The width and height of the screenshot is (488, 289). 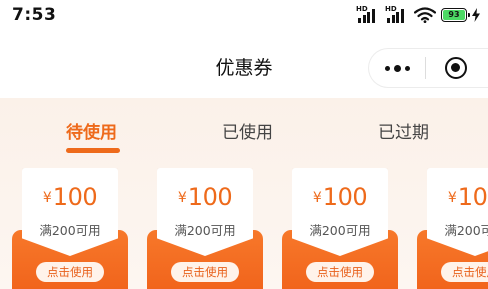 I want to click on status-time: 7:53, so click(x=34, y=15).